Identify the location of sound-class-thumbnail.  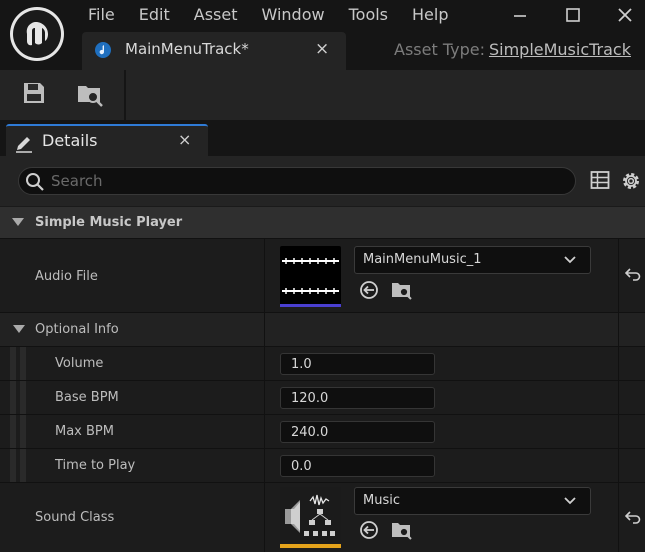
(310, 517).